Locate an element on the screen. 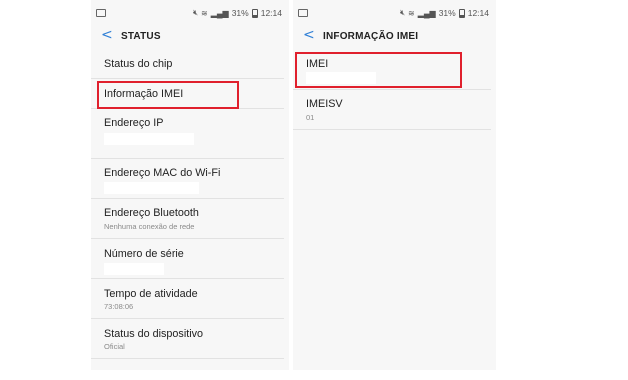 The image size is (628, 380). list-item-label: Endereço IP is located at coordinates (134, 123).